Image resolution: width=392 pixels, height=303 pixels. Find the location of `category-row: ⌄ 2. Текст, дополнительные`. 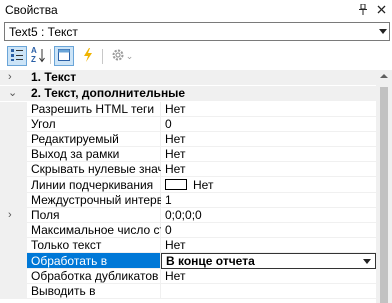

category-row: ⌄ 2. Текст, дополнительные is located at coordinates (188, 93).